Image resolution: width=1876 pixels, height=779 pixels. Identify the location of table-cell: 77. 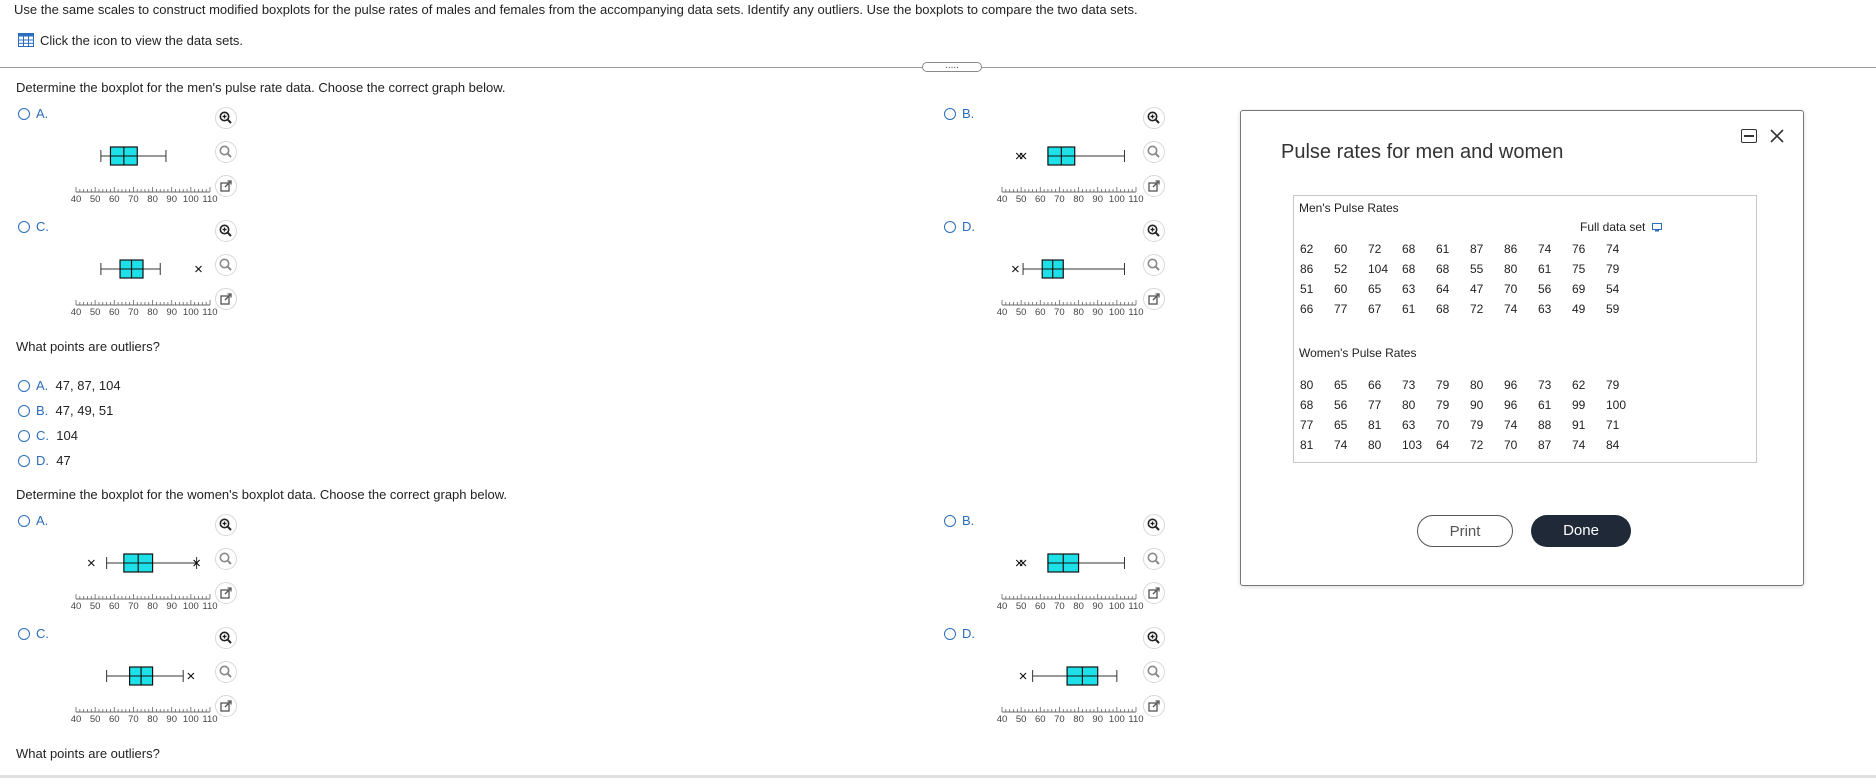
(1307, 425).